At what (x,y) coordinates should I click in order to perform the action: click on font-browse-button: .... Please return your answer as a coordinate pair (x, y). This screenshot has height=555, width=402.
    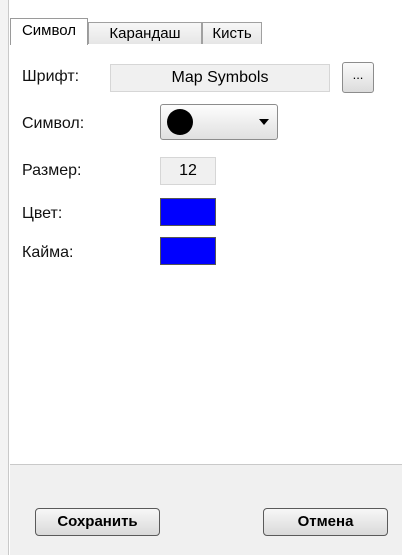
    Looking at the image, I should click on (358, 77).